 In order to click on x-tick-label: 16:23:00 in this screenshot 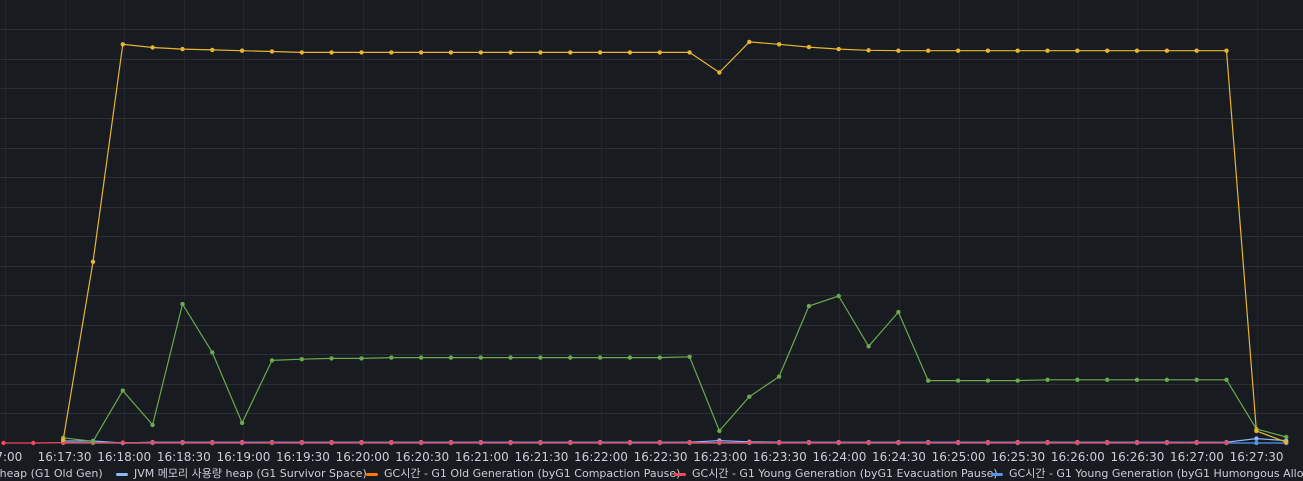, I will do `click(720, 457)`.